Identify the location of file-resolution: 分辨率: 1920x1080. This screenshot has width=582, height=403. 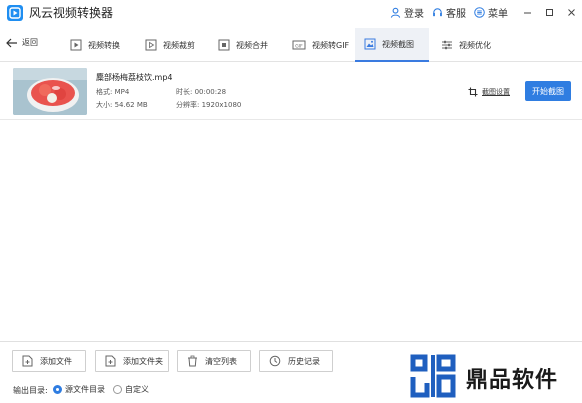
(209, 105).